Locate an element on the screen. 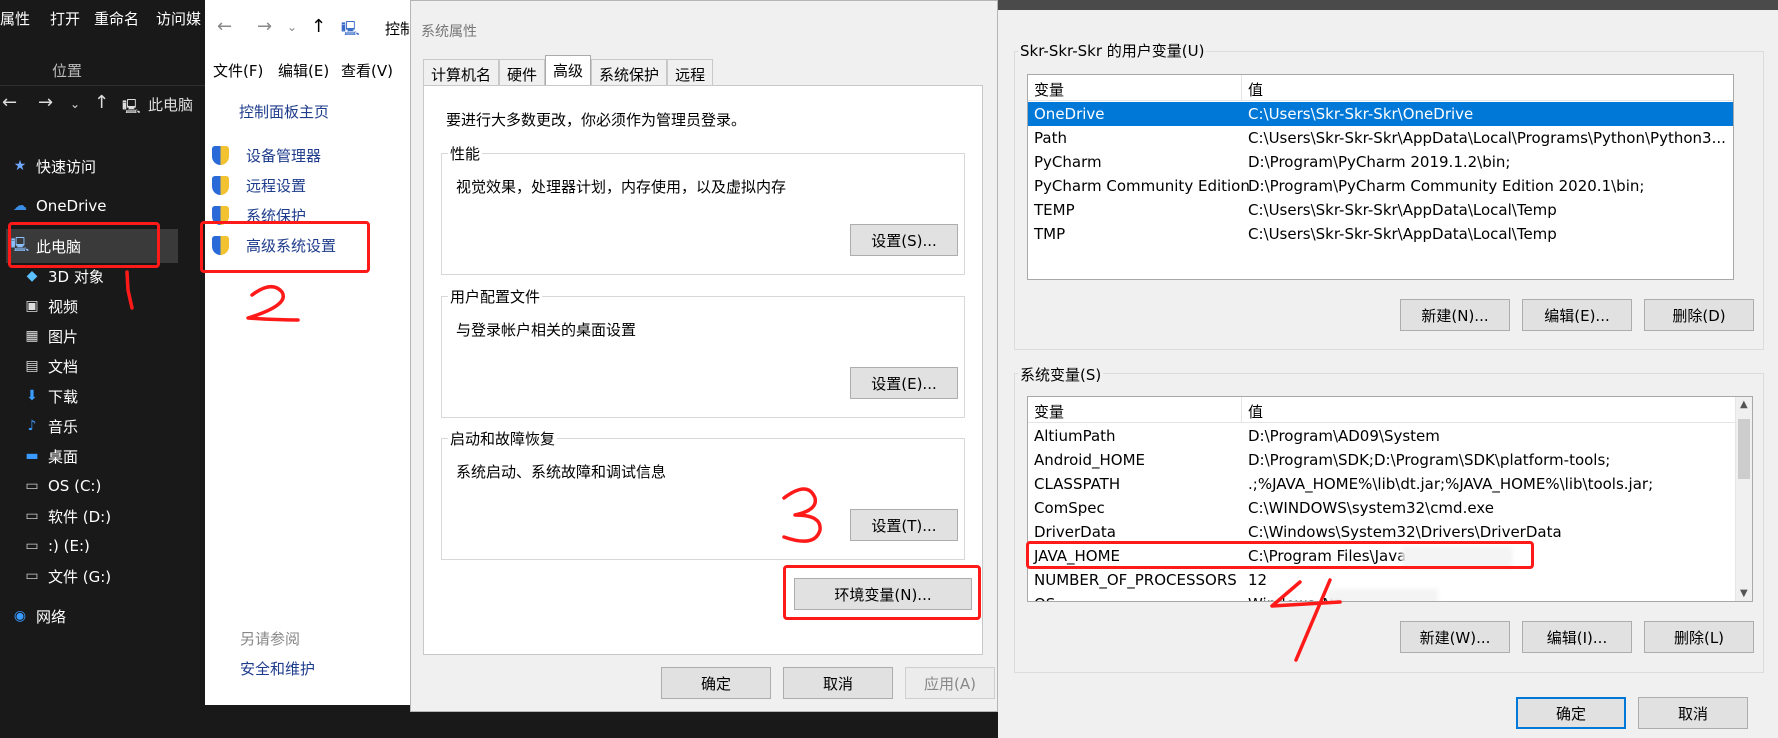 Image resolution: width=1778 pixels, height=738 pixels. step-2-mark is located at coordinates (273, 303).